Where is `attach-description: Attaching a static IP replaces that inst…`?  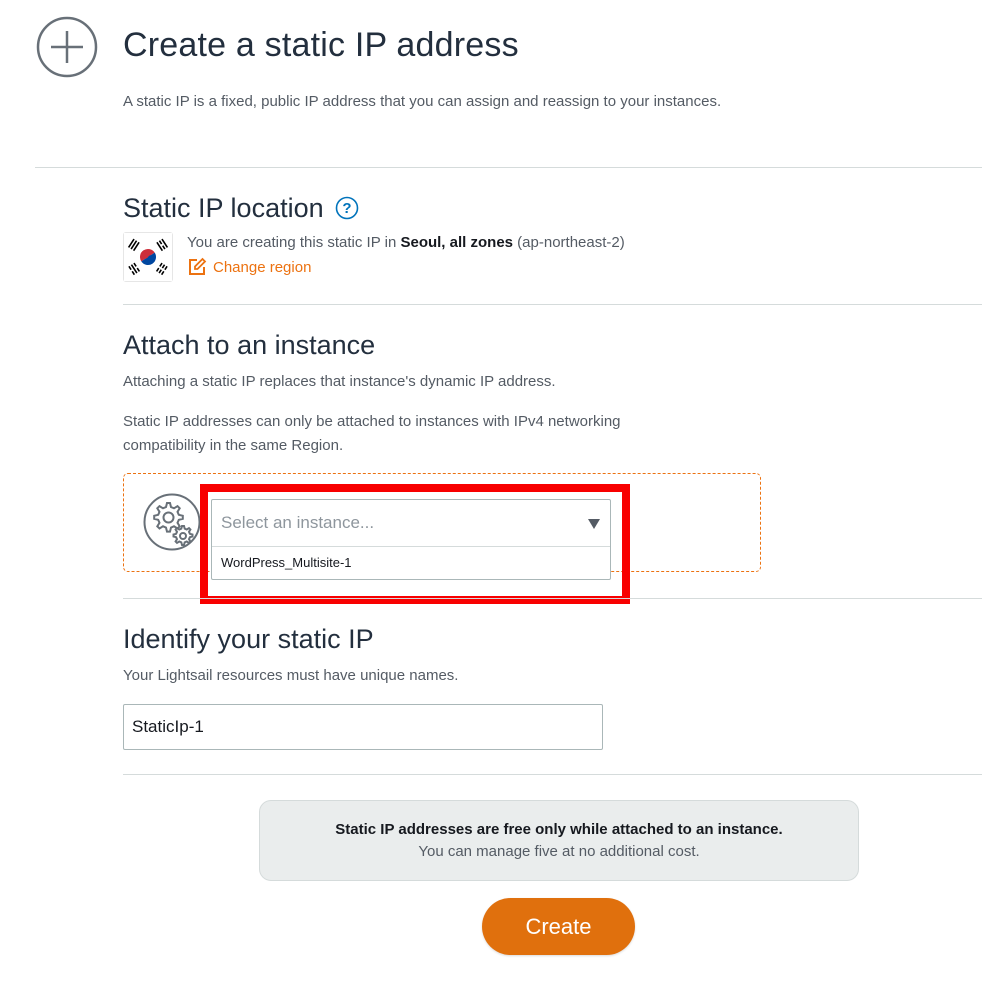
attach-description: Attaching a static IP replaces that inst… is located at coordinates (339, 381).